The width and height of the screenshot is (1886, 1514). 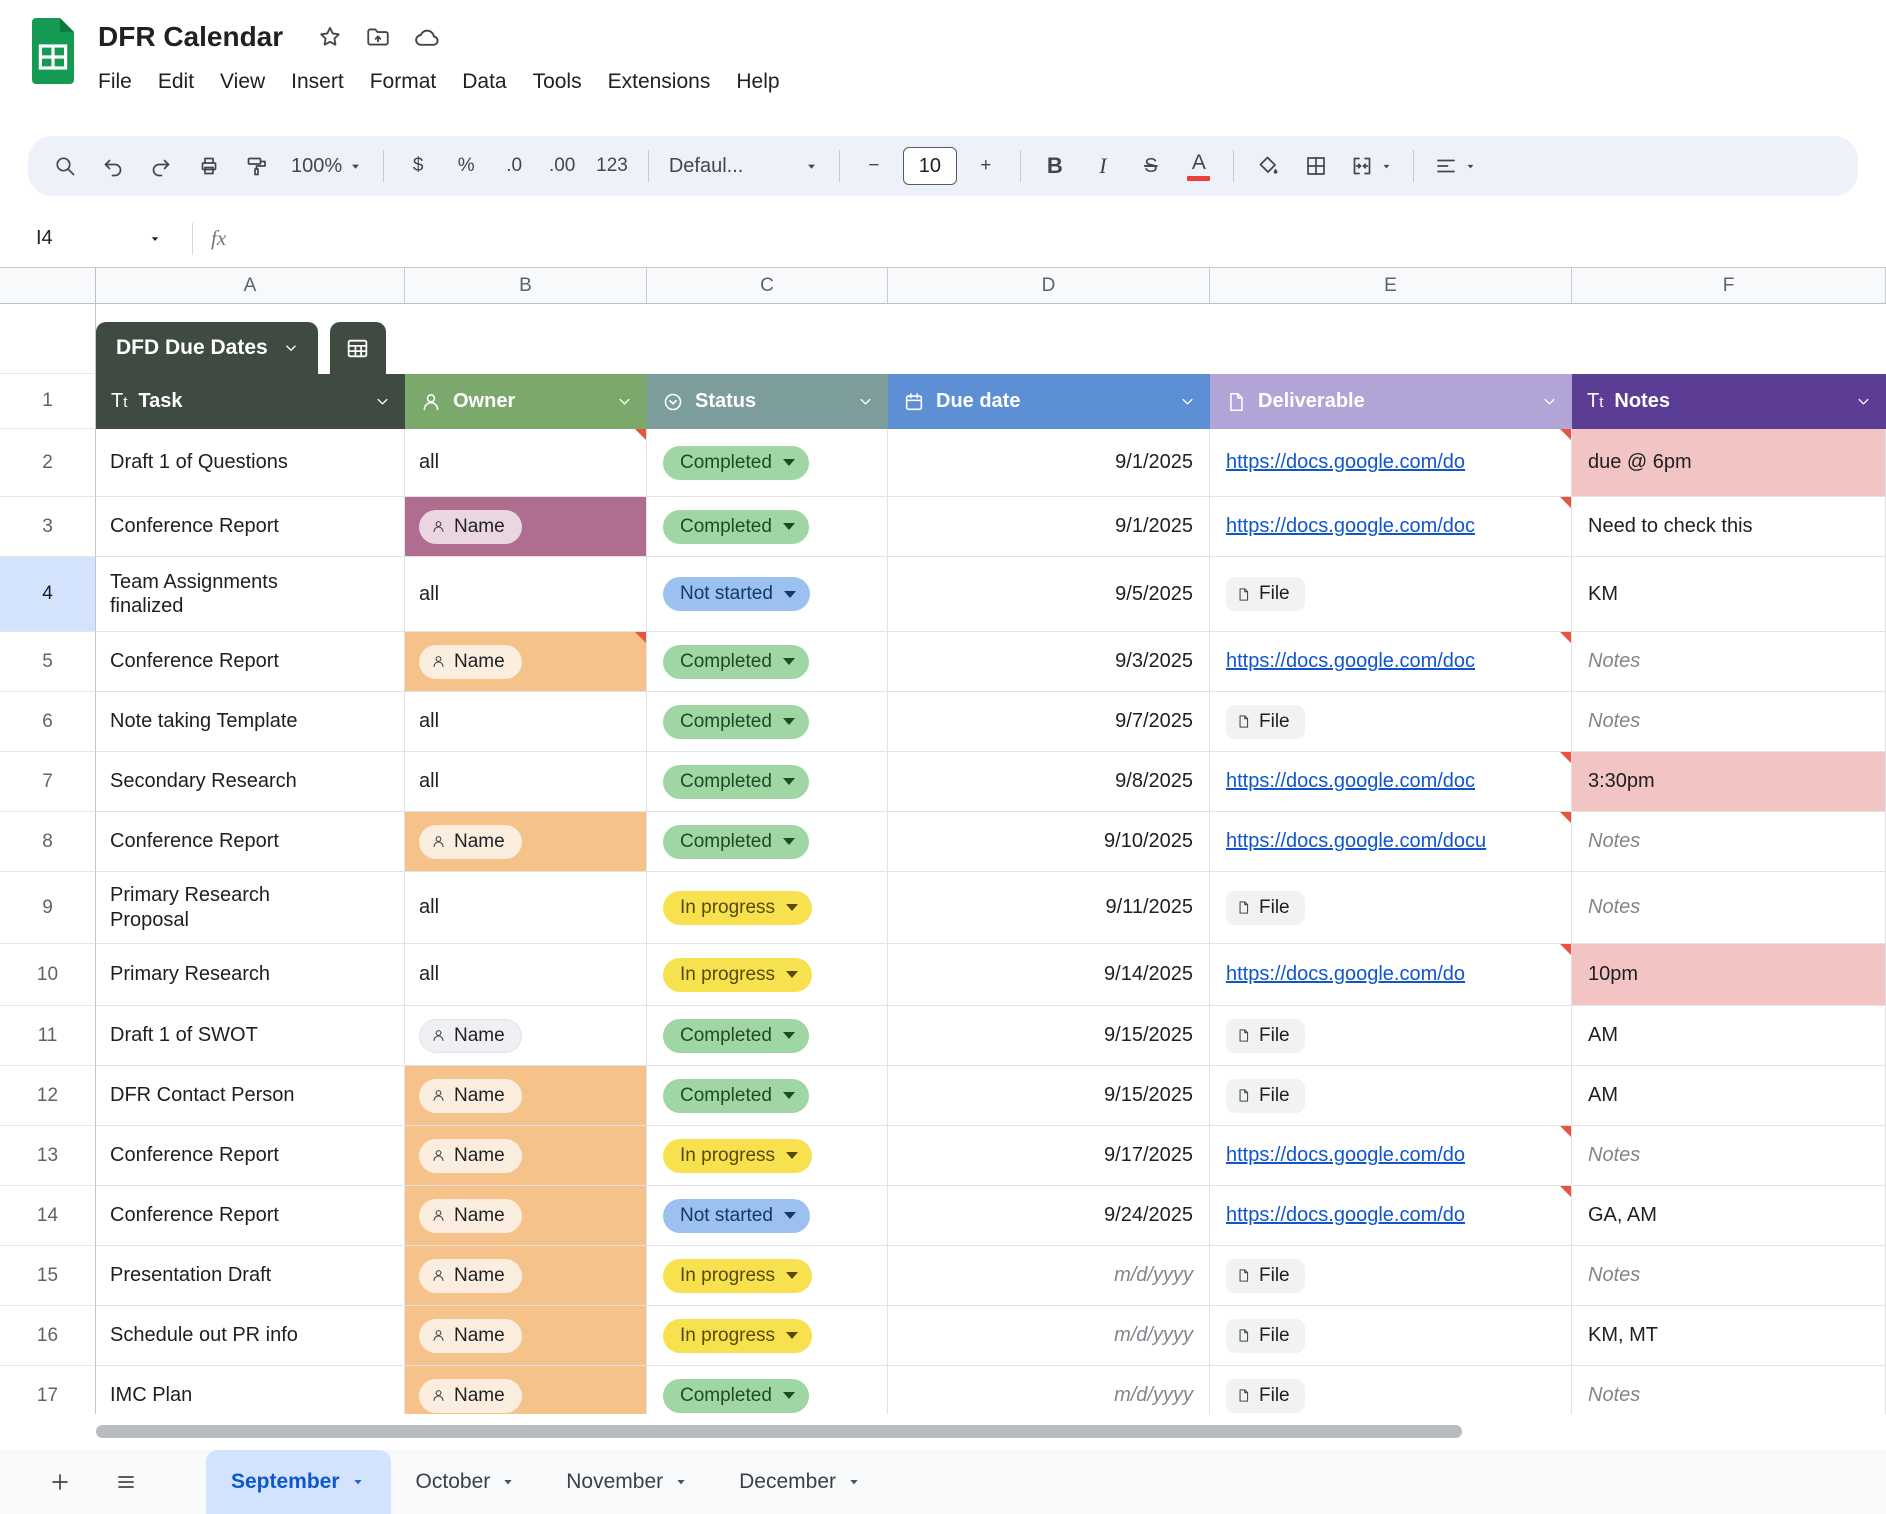 What do you see at coordinates (1729, 1336) in the screenshot?
I see `cell-notes: KM, MT` at bounding box center [1729, 1336].